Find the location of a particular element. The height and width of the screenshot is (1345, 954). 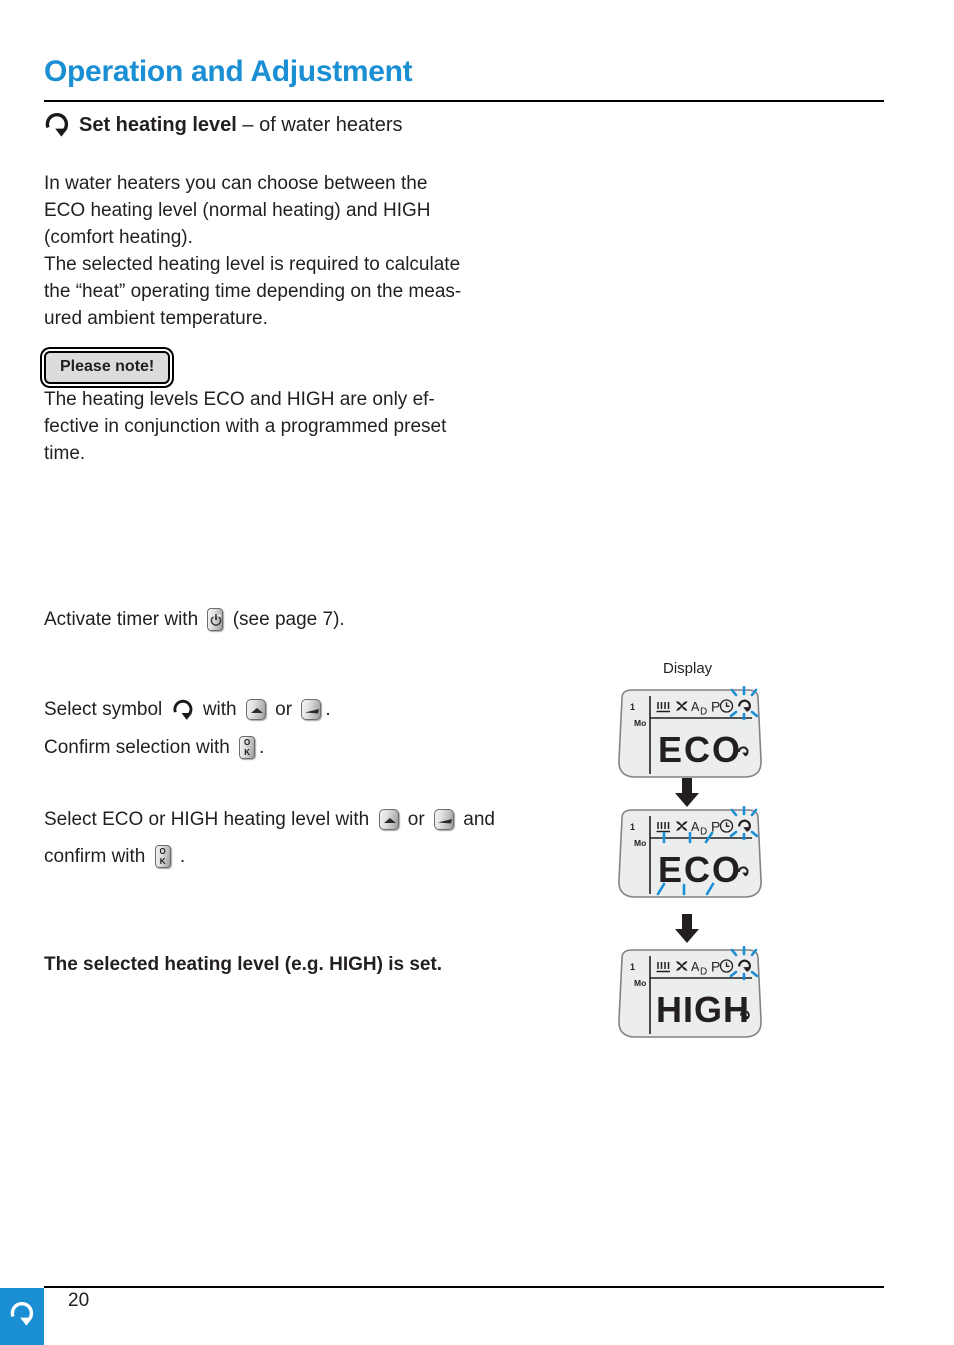

step-select-symbol: Select symbol with or . is located at coordinates (324, 709).